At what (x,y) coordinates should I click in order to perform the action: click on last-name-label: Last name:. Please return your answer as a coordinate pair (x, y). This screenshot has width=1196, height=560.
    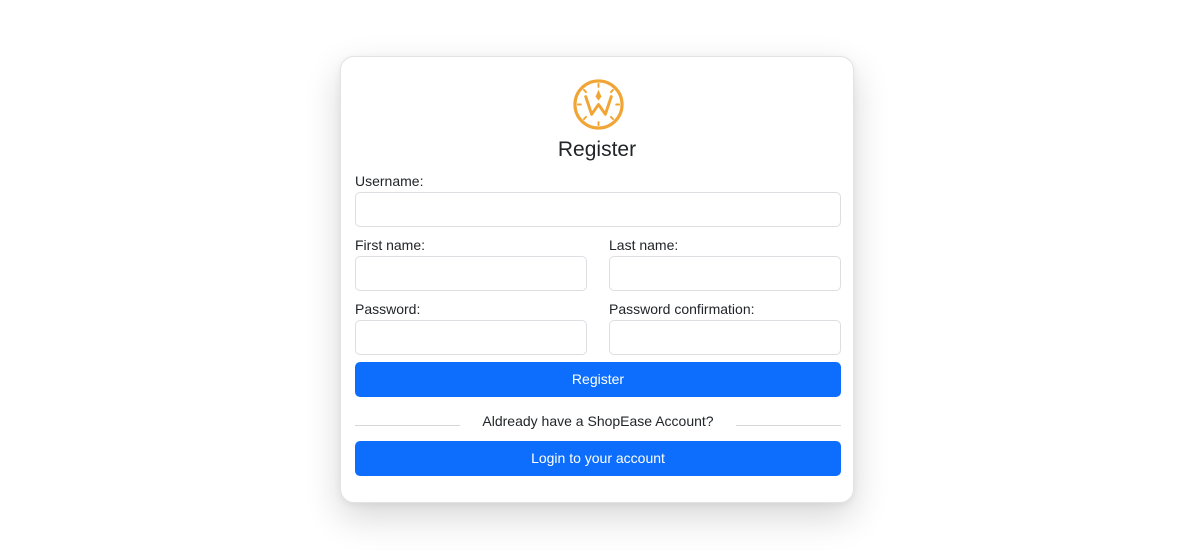
    Looking at the image, I should click on (644, 245).